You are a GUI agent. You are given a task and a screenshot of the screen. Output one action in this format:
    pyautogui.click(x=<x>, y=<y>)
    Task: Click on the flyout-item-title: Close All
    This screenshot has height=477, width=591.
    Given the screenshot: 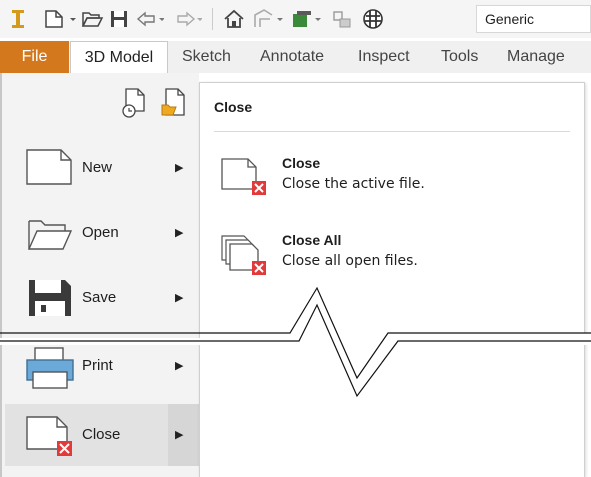 What is the action you would take?
    pyautogui.click(x=312, y=240)
    